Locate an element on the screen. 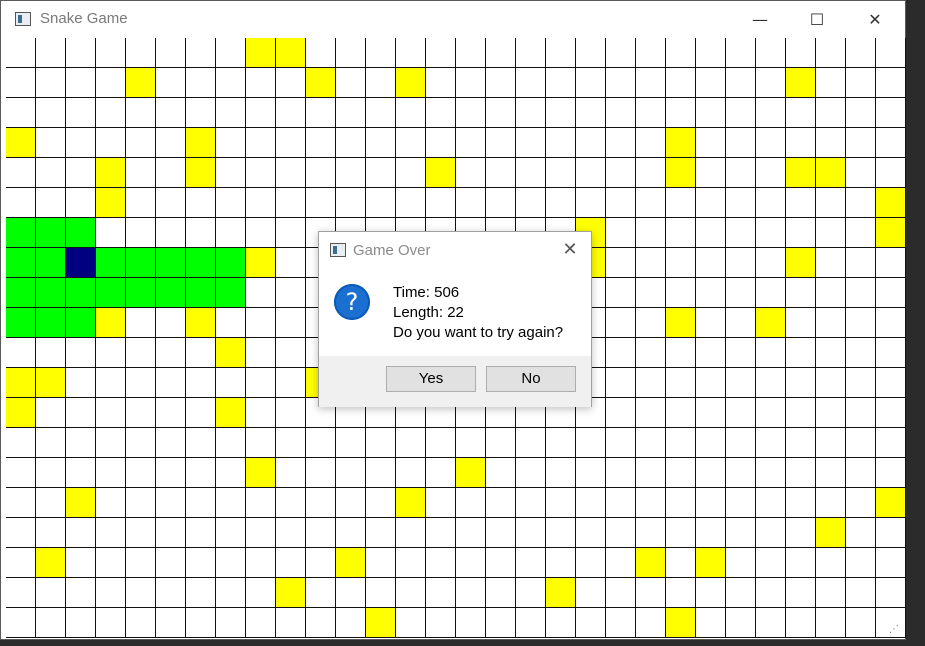 This screenshot has height=646, width=925. resize-grip-icon: ⋰ is located at coordinates (894, 629).